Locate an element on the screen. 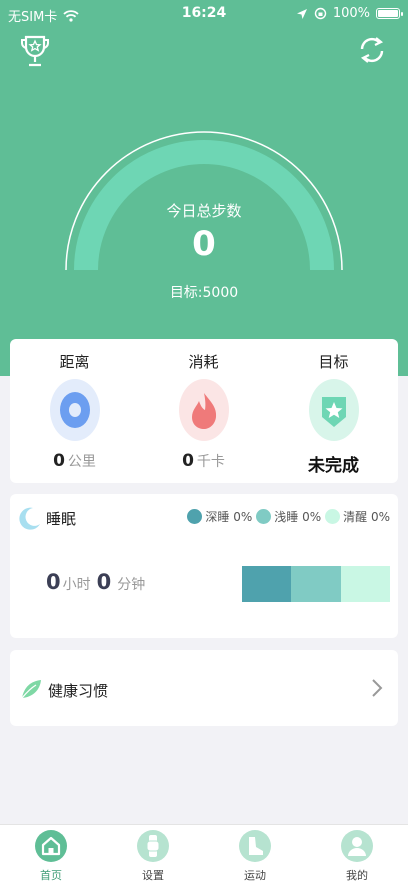 This screenshot has width=408, height=883. light-sleep-segment is located at coordinates (316, 584).